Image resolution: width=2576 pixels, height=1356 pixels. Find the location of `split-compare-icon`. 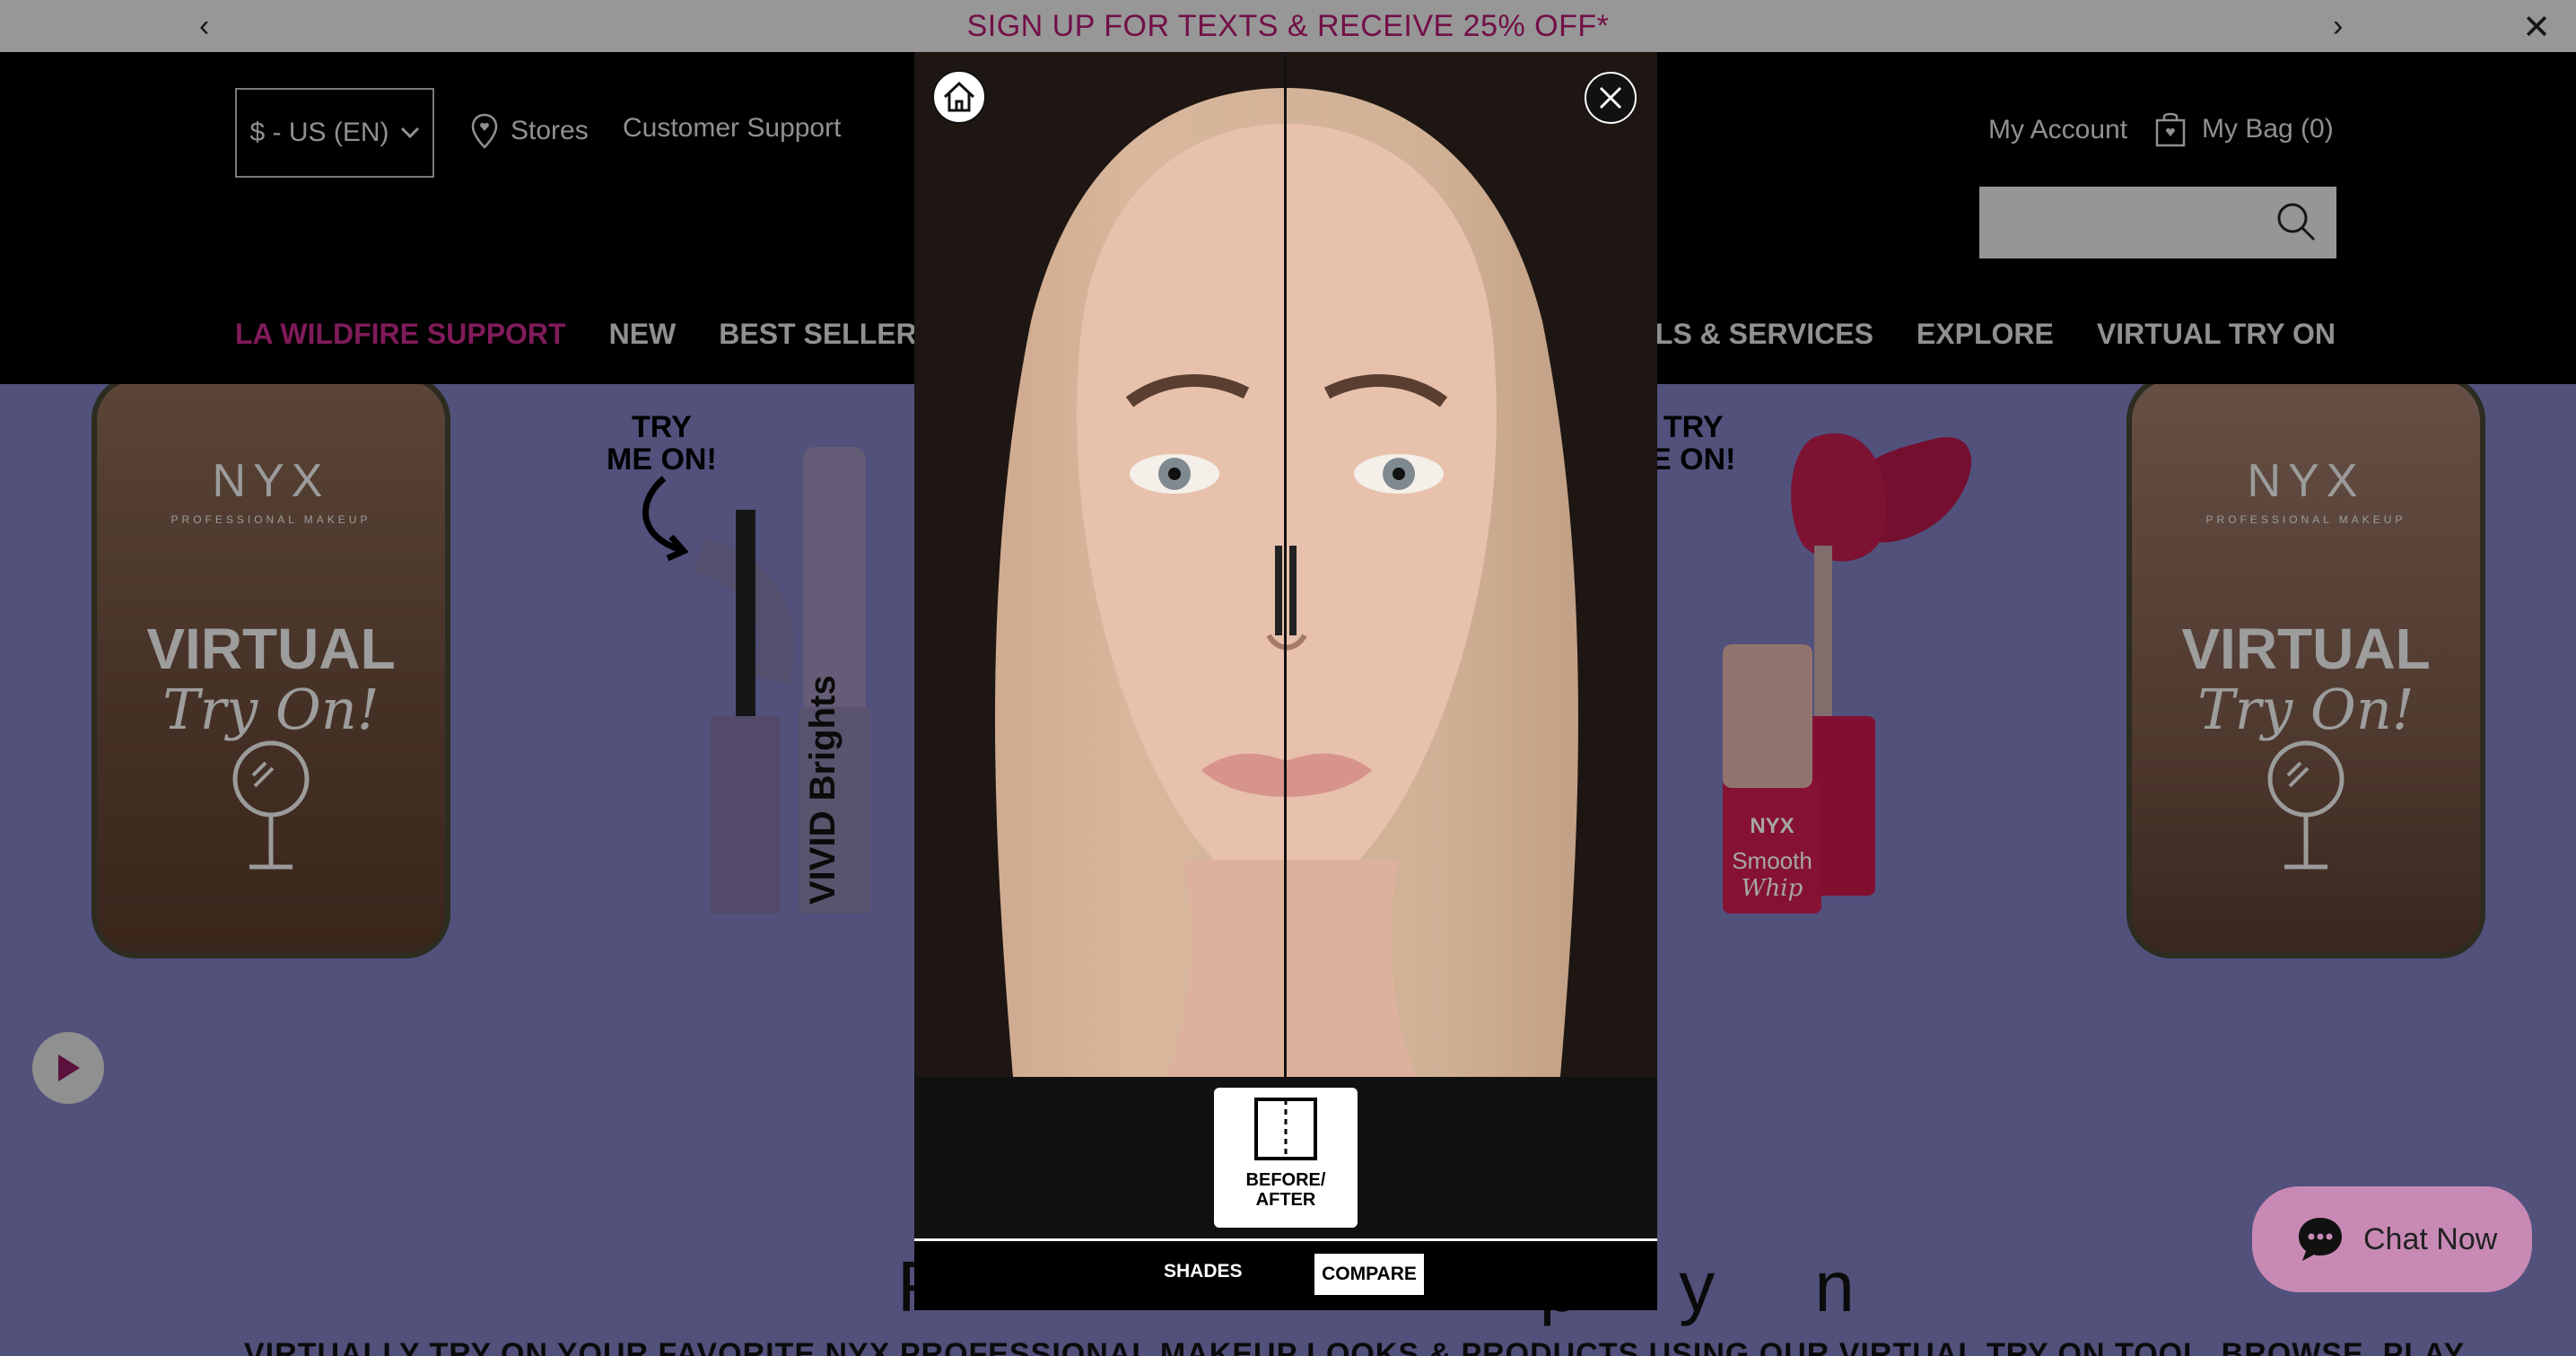

split-compare-icon is located at coordinates (1286, 1129).